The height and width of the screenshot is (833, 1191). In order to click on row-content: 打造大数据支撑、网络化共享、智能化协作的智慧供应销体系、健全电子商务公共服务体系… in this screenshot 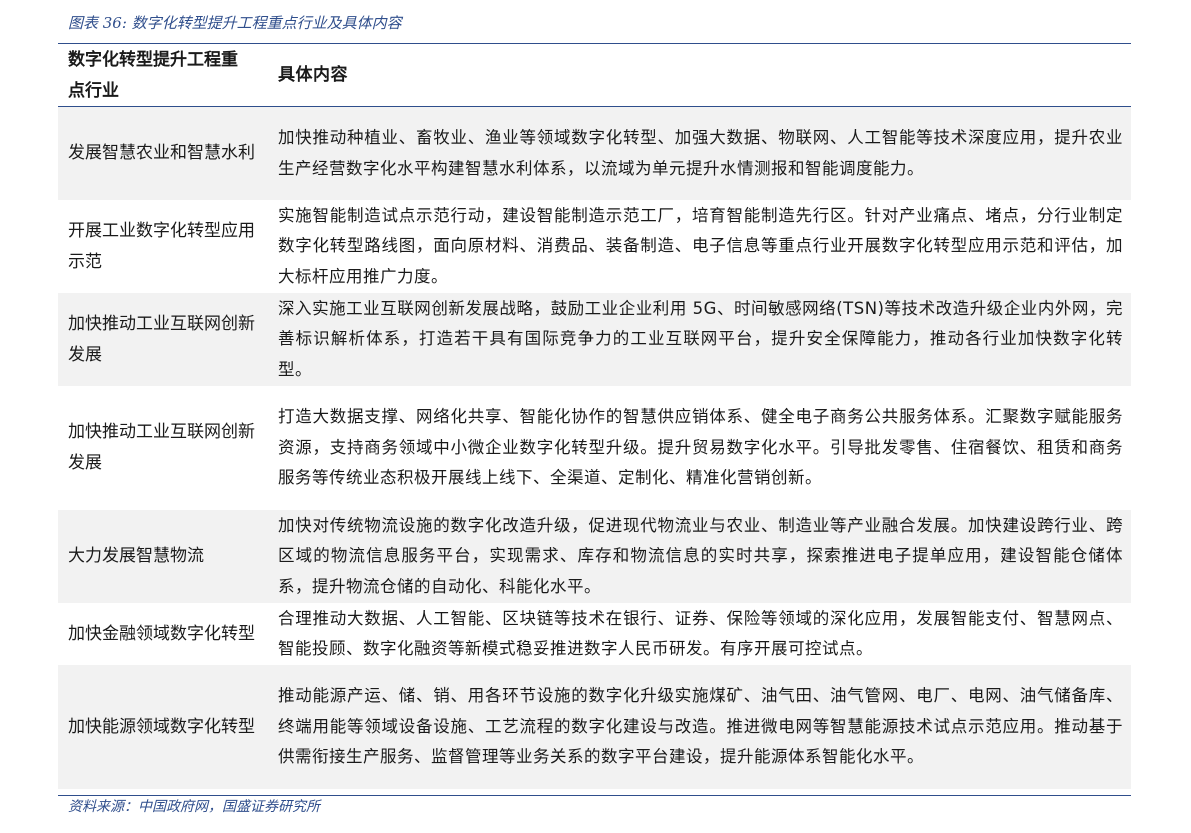, I will do `click(700, 447)`.